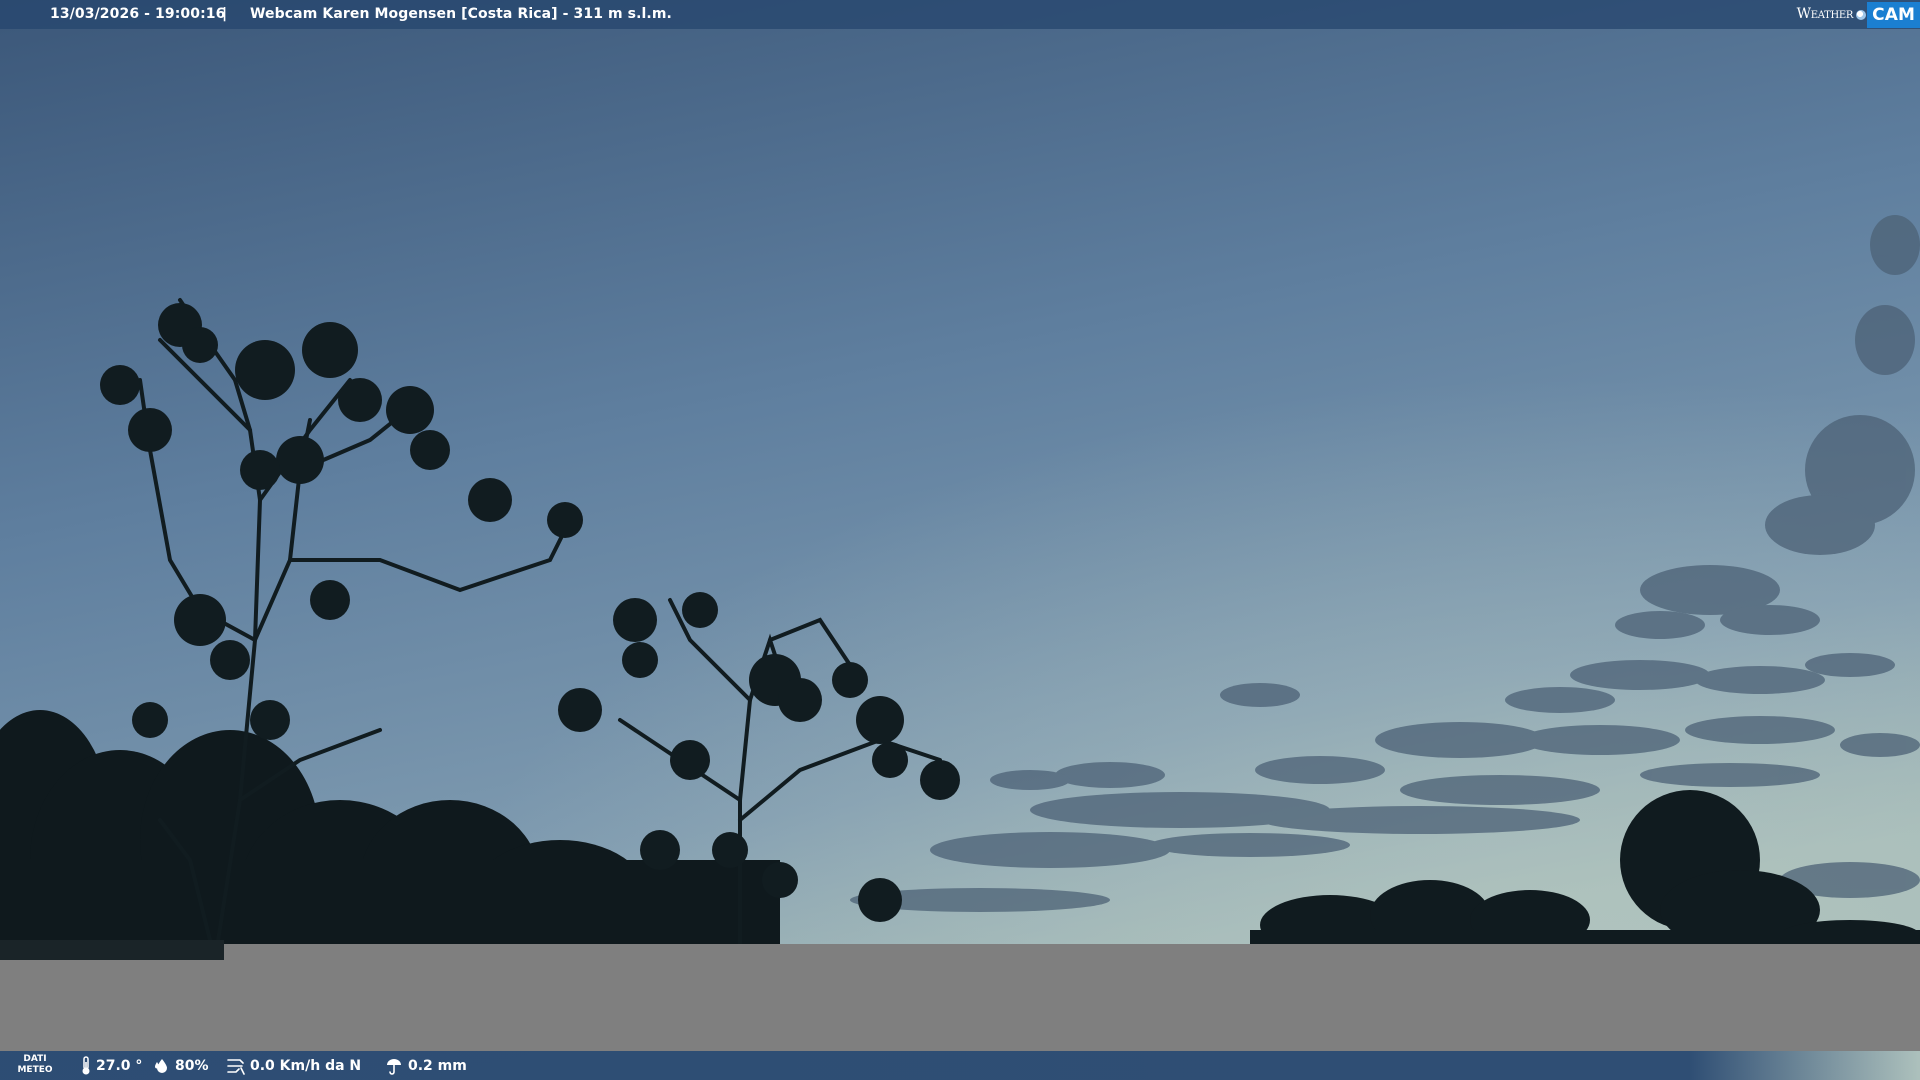 This screenshot has width=1920, height=1080. What do you see at coordinates (161, 1065) in the screenshot?
I see `humidity-icon` at bounding box center [161, 1065].